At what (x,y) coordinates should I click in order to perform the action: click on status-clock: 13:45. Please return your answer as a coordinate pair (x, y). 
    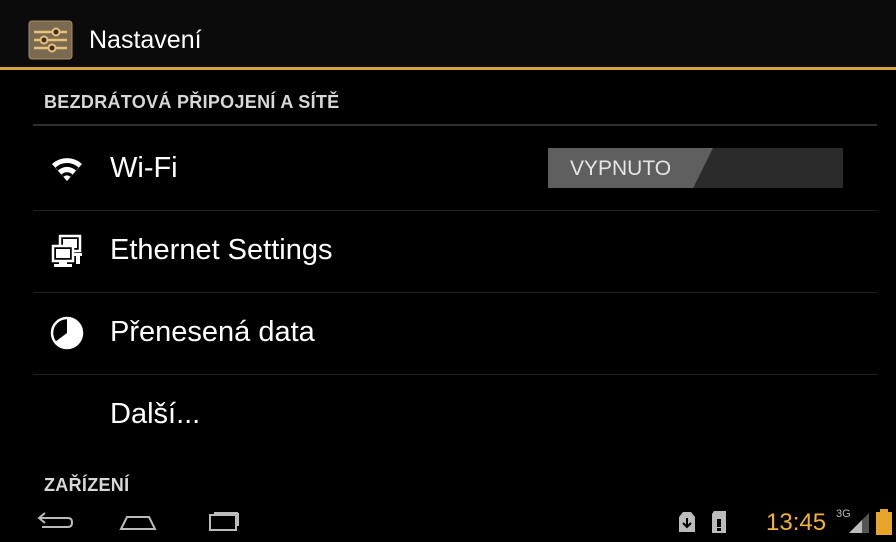
    Looking at the image, I should click on (796, 522).